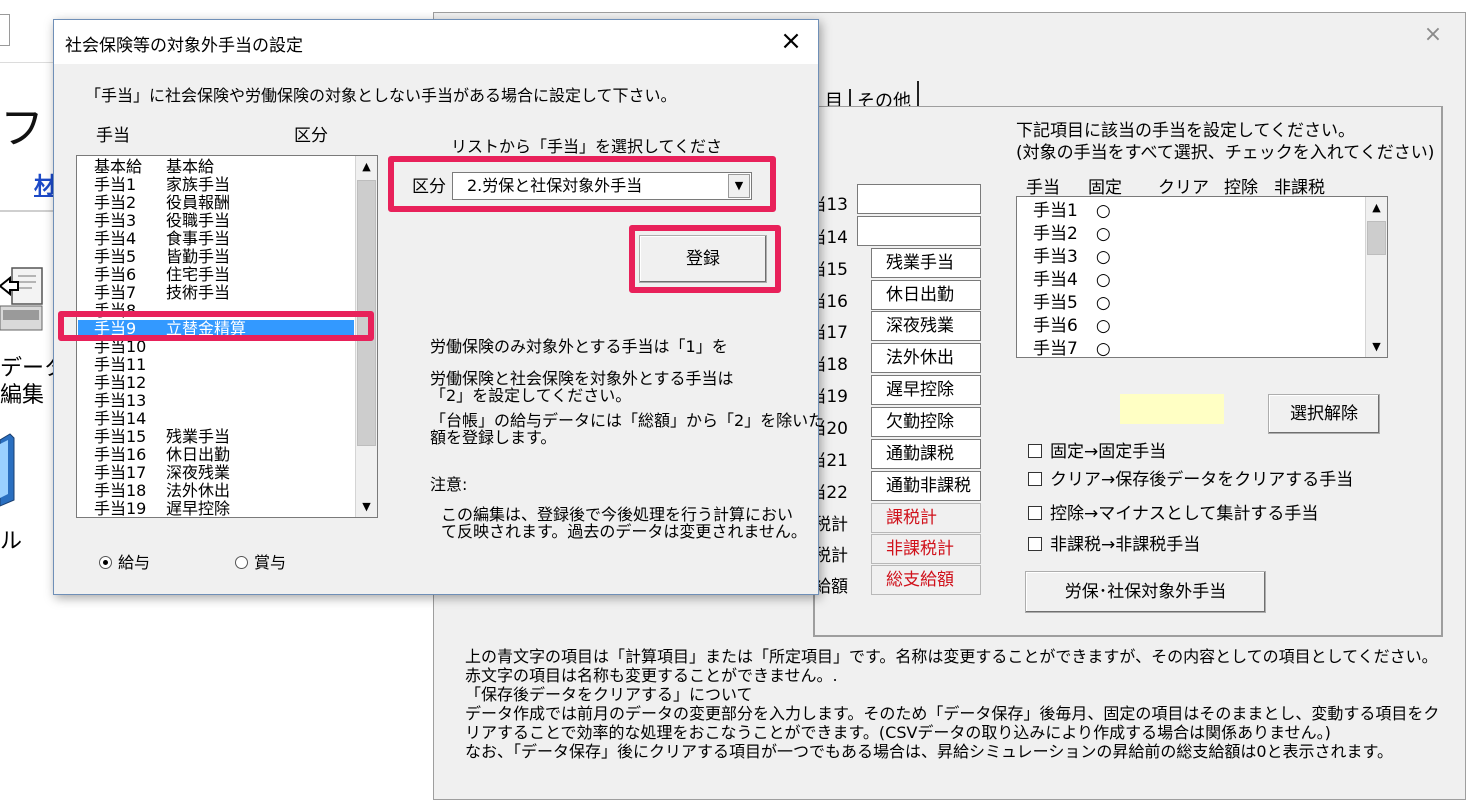  Describe the element at coordinates (926, 580) in the screenshot. I see `gross-pay-field: 総支給額` at that location.